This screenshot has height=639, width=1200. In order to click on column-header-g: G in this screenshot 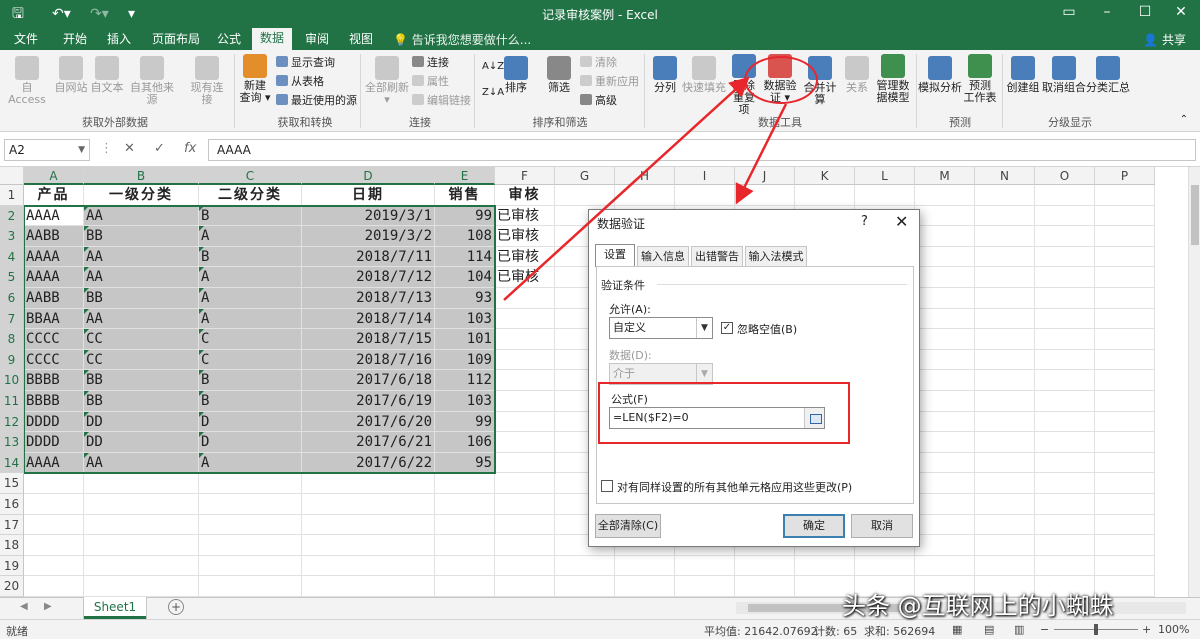, I will do `click(585, 176)`.